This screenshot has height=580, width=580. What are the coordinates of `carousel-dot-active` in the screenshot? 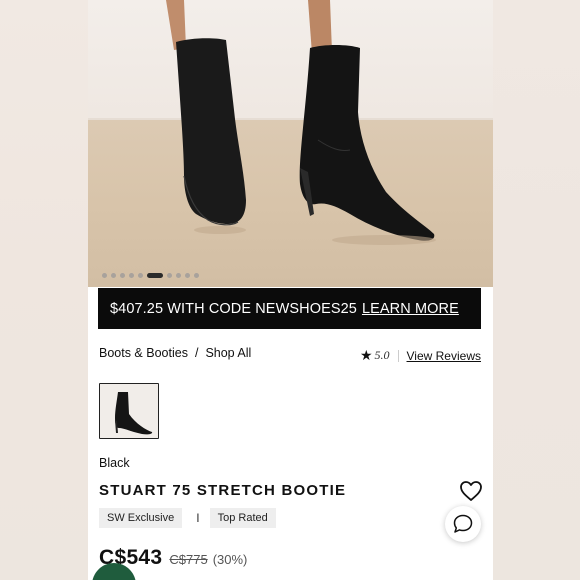 It's located at (155, 275).